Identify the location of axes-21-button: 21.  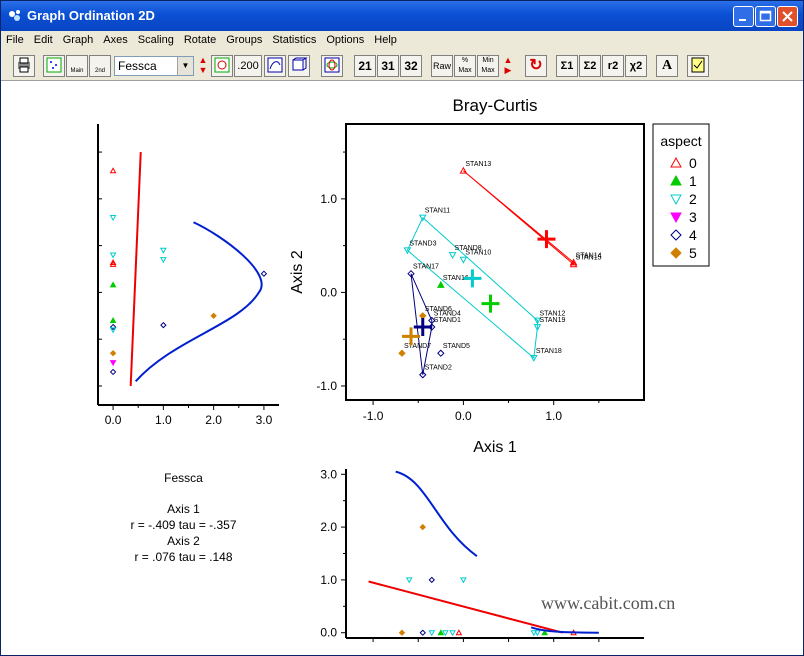
(365, 66).